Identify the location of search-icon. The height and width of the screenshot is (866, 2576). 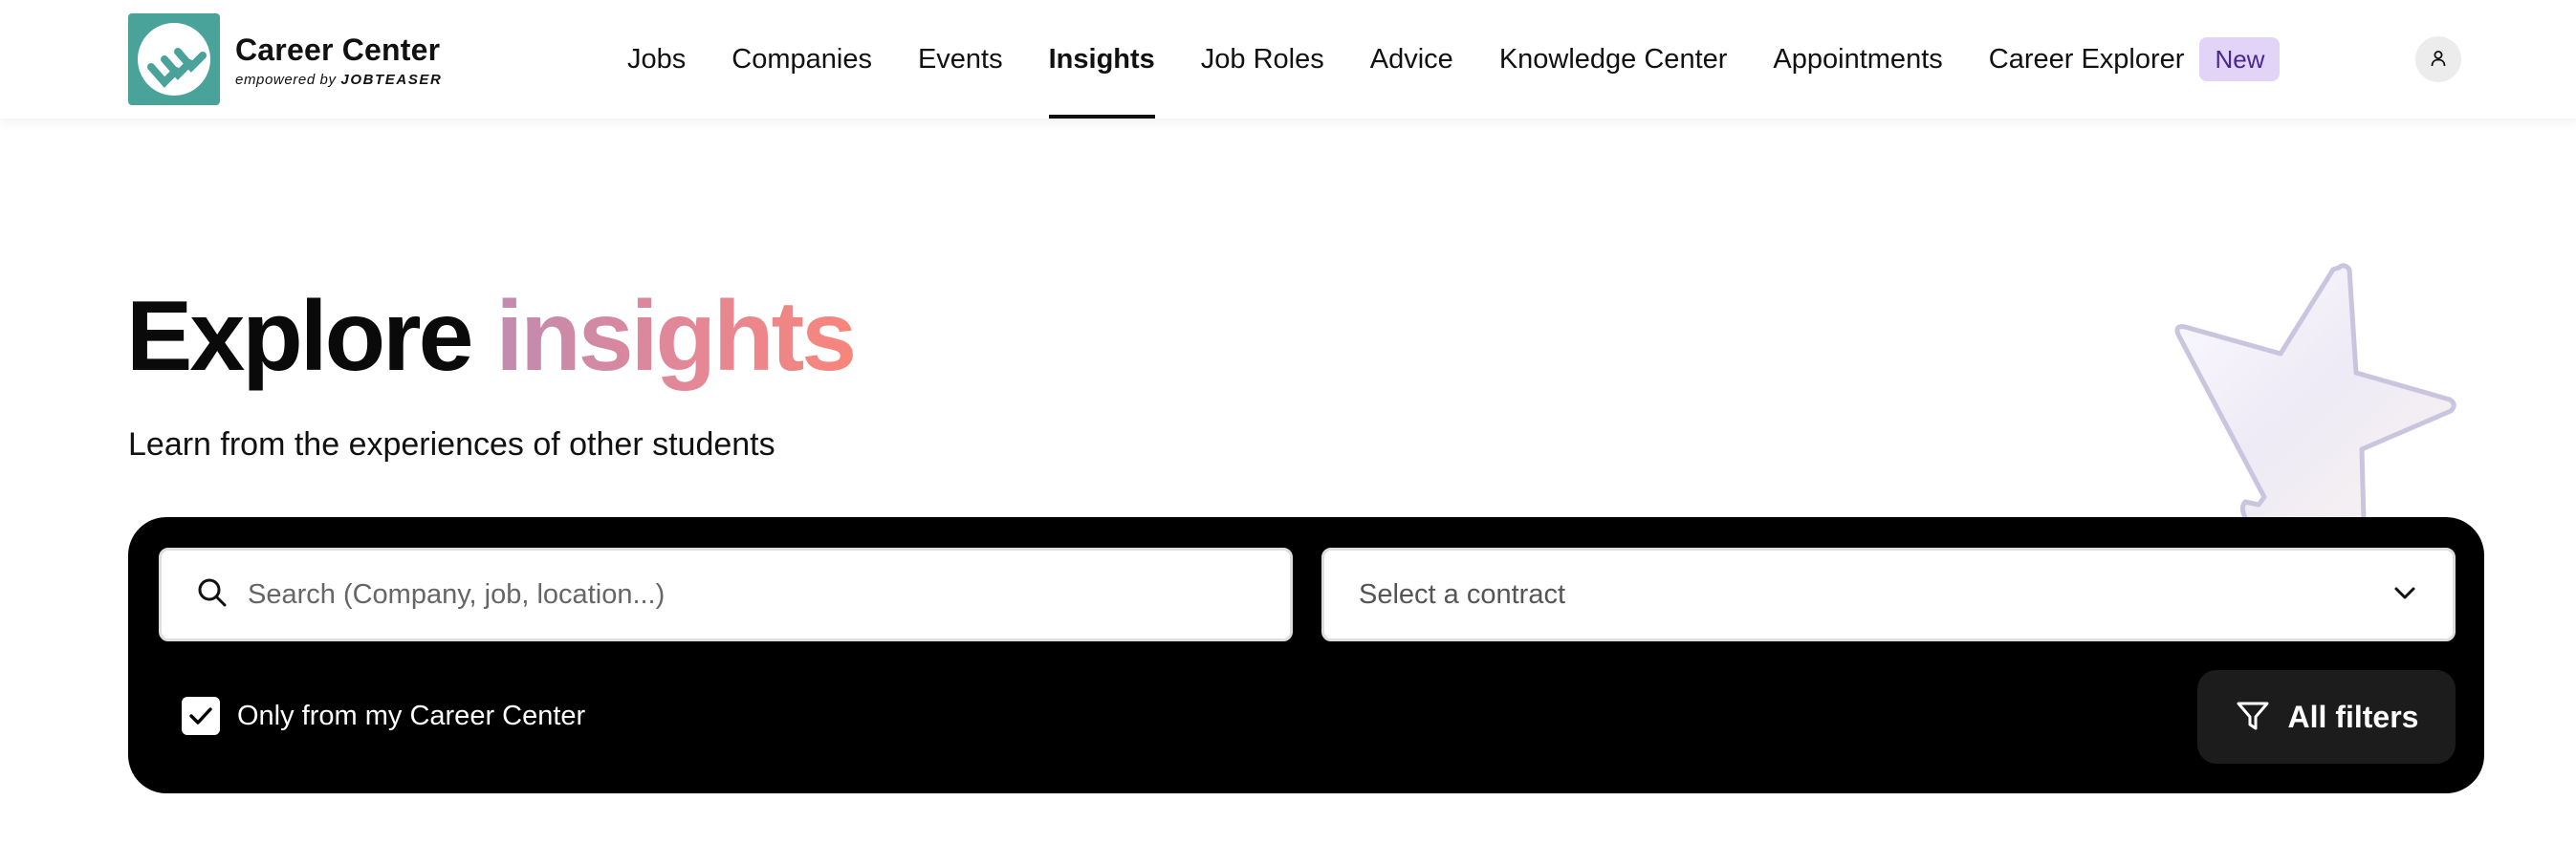
(212, 595).